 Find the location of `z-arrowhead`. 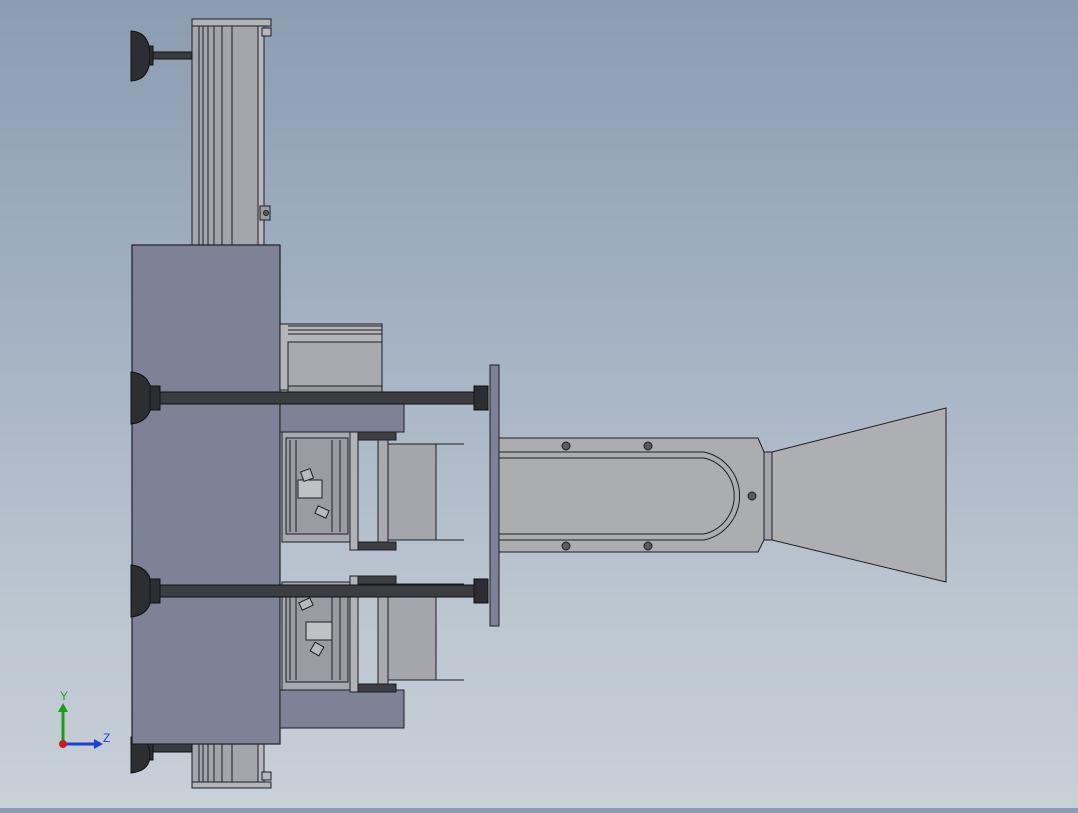

z-arrowhead is located at coordinates (98, 744).